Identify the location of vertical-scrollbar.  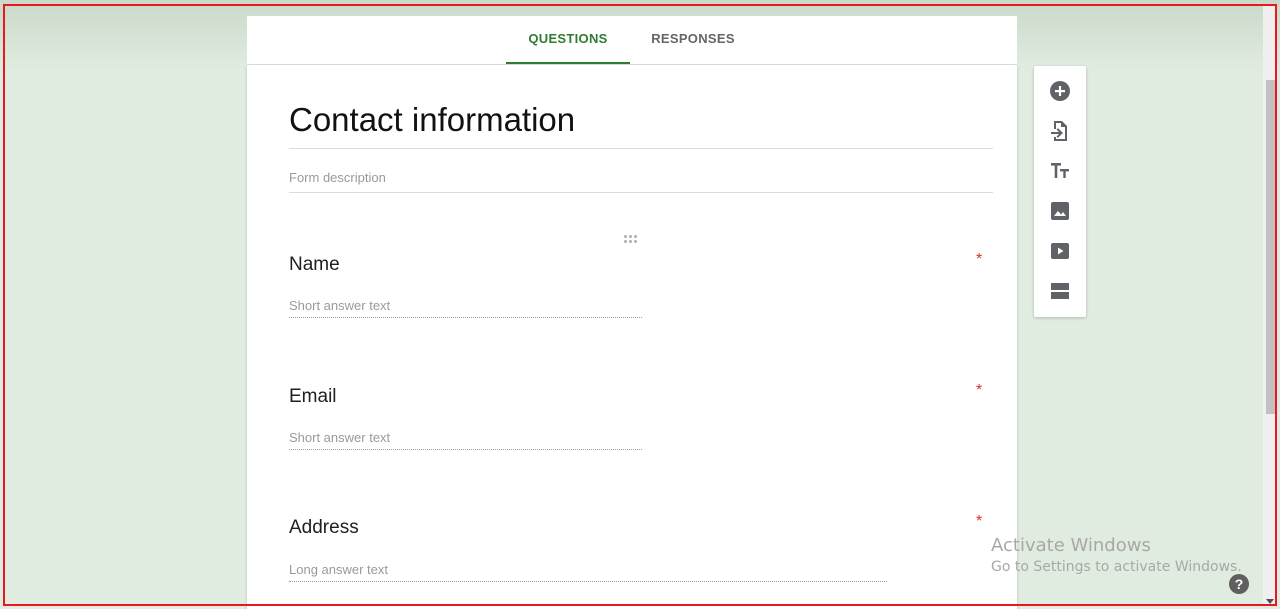
(1270, 305).